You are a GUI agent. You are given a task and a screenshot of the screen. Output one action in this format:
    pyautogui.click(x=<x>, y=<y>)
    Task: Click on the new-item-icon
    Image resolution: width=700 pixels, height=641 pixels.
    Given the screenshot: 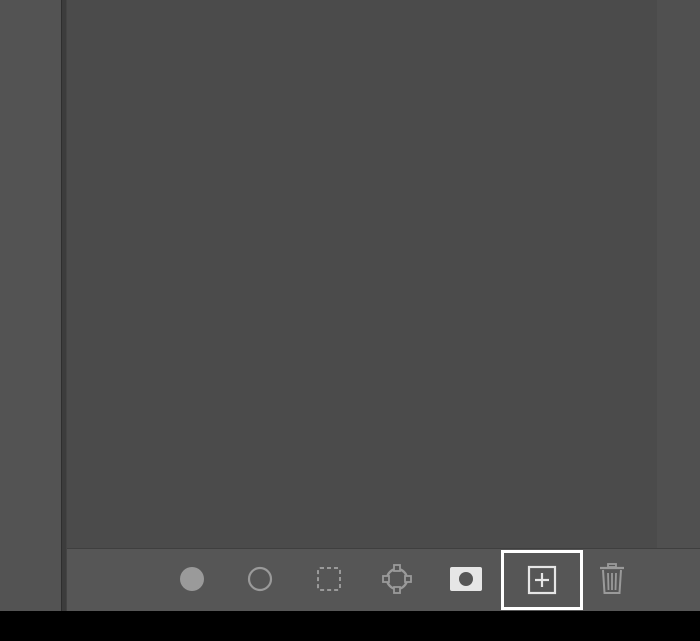 What is the action you would take?
    pyautogui.click(x=542, y=580)
    